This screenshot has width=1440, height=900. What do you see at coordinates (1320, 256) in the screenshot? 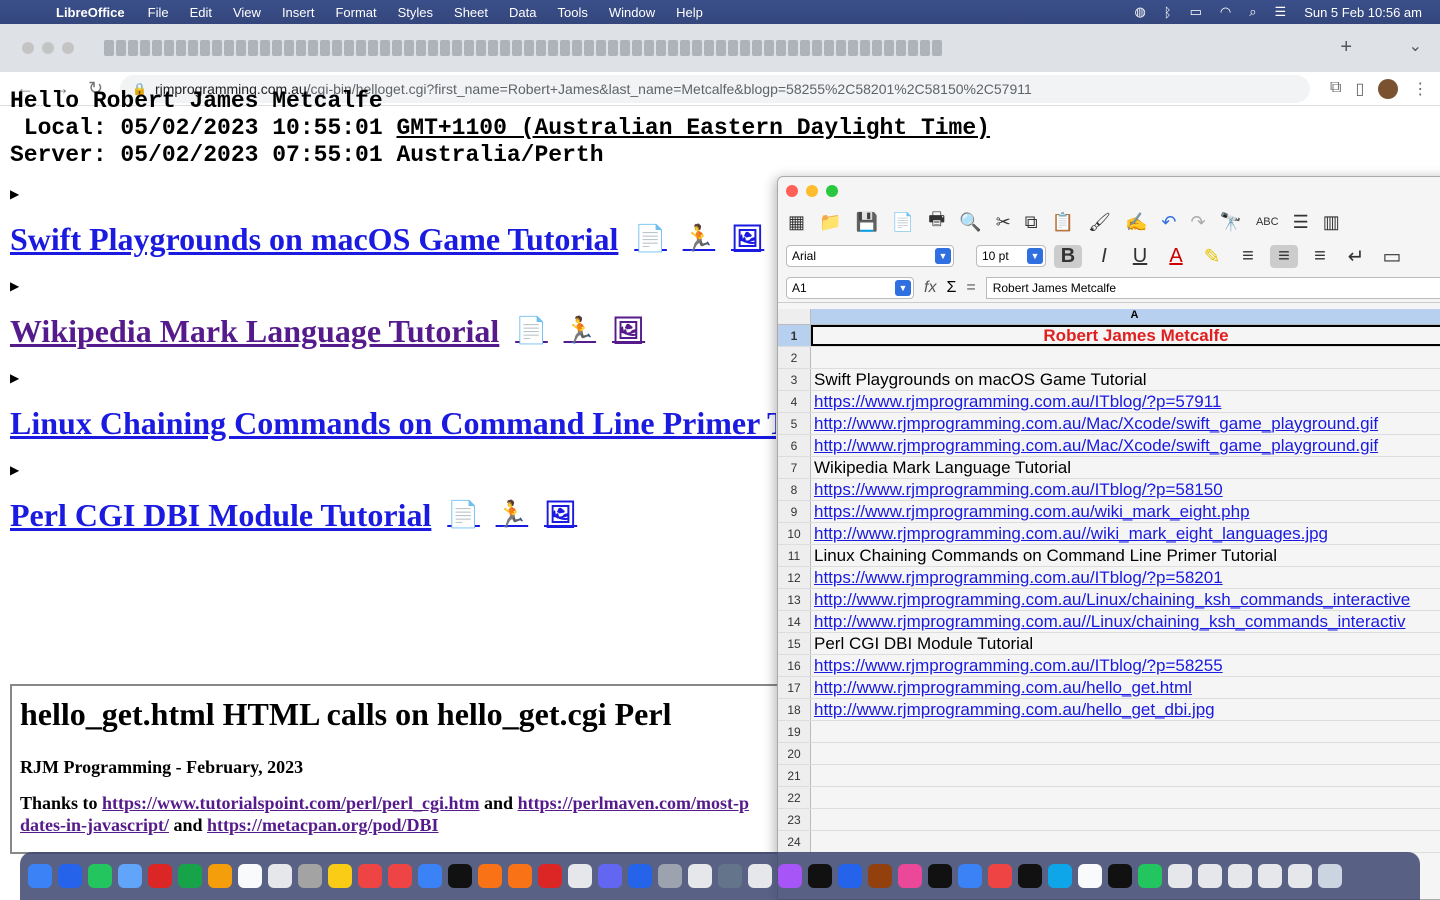
I see `align-right-icon: ≡` at bounding box center [1320, 256].